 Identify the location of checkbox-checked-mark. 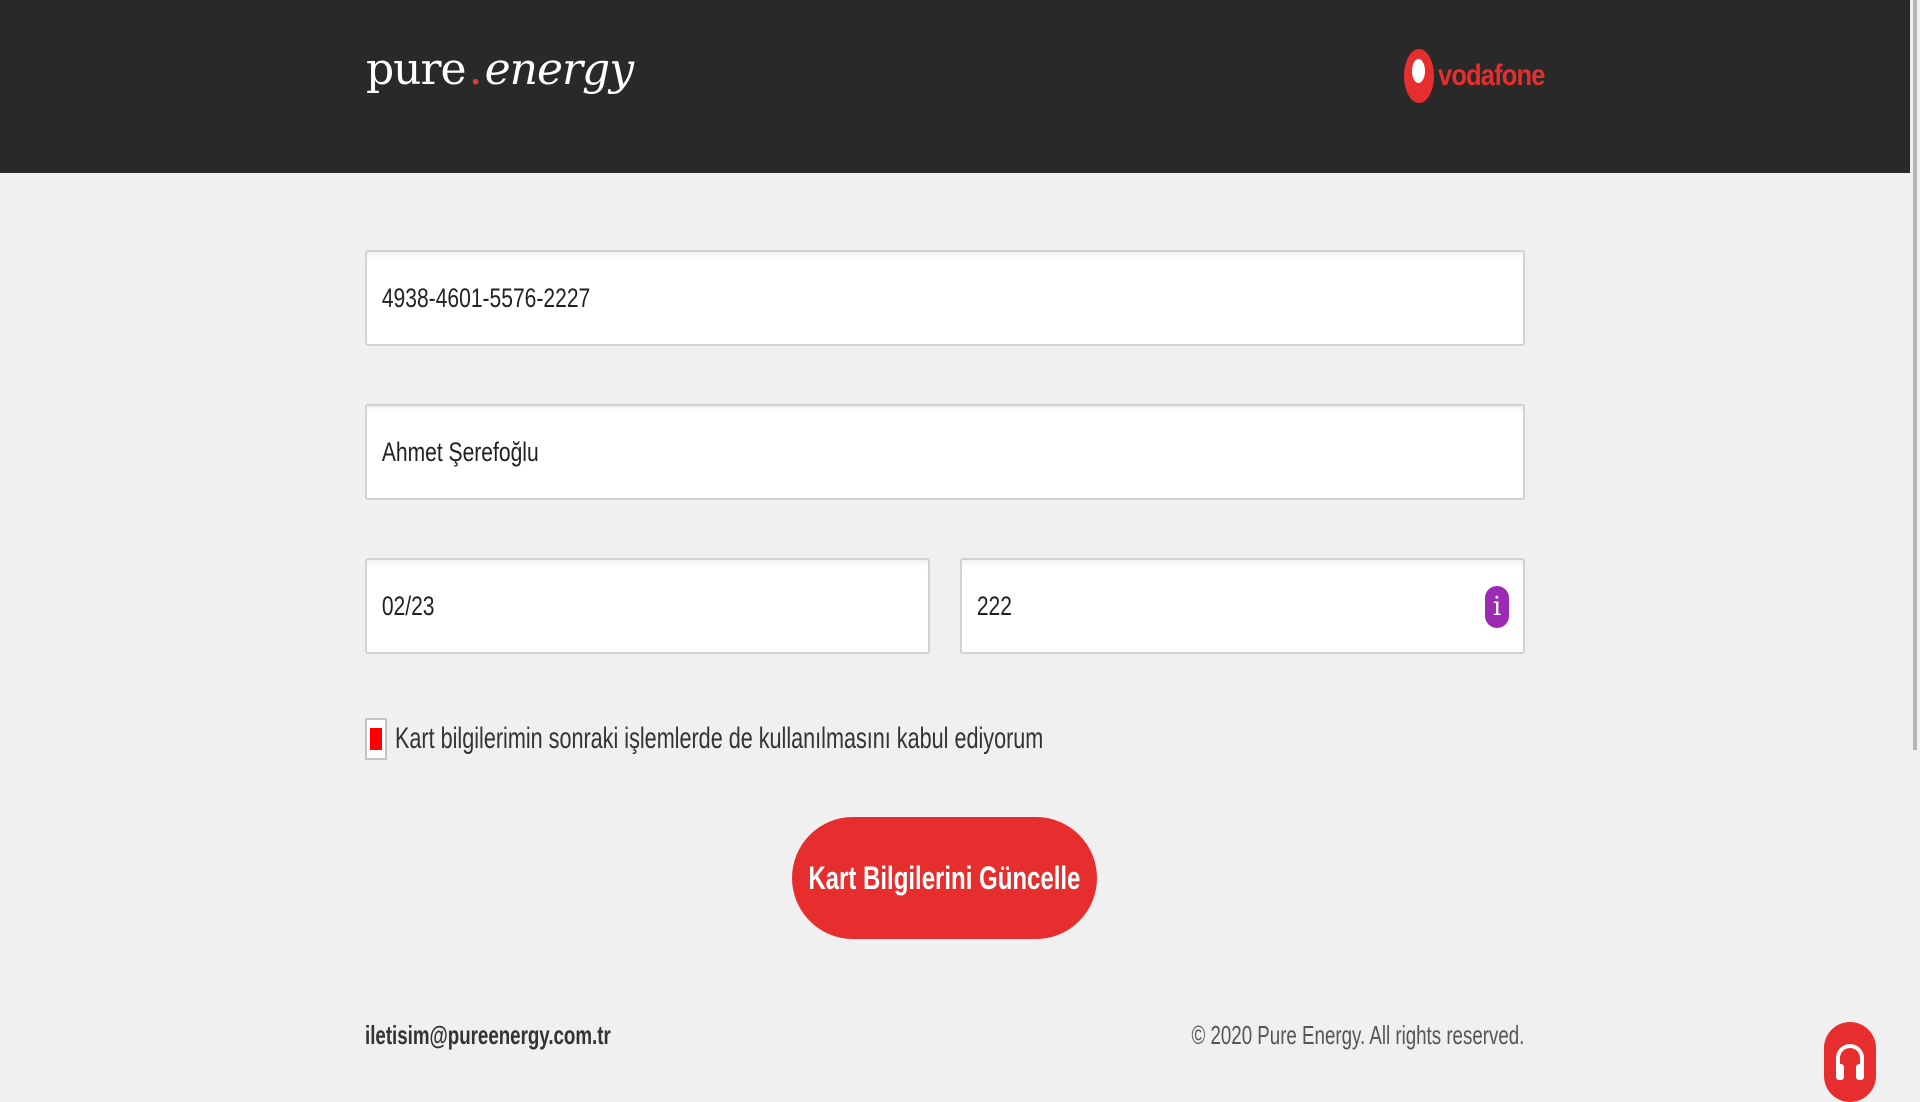
(376, 739).